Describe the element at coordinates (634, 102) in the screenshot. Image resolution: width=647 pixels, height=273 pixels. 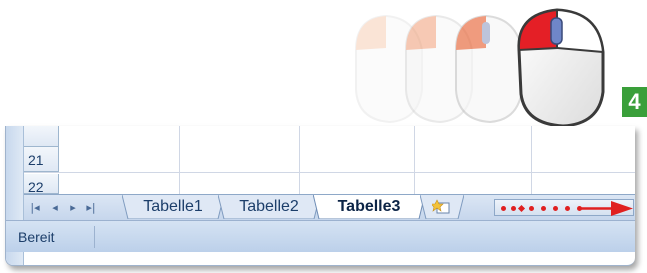
I see `step-number-badge: 4` at that location.